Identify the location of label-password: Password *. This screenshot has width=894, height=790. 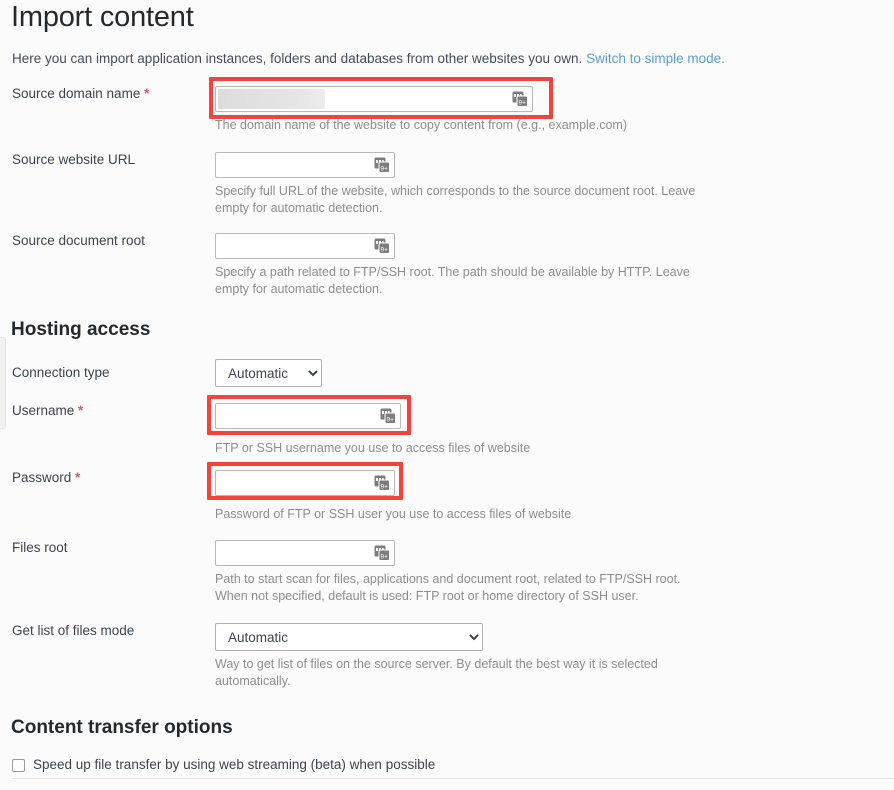
(107, 478).